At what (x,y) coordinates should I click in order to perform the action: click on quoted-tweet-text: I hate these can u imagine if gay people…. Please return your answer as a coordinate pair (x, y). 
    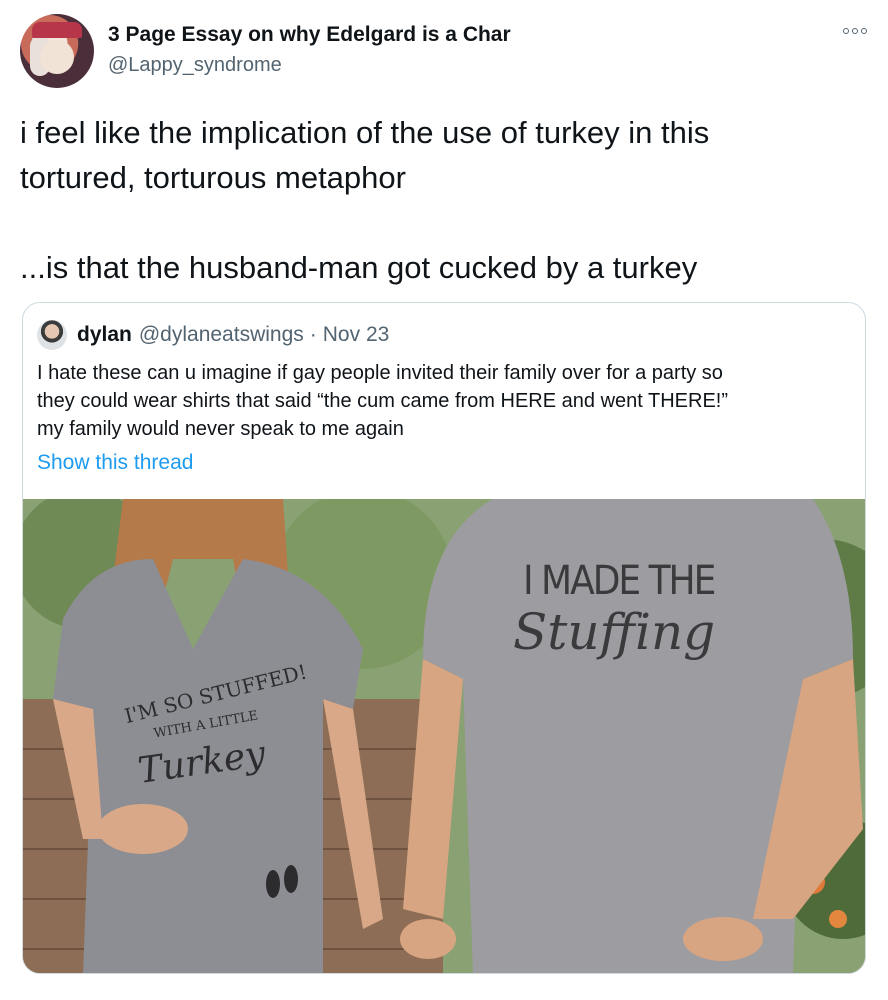
    Looking at the image, I should click on (437, 401).